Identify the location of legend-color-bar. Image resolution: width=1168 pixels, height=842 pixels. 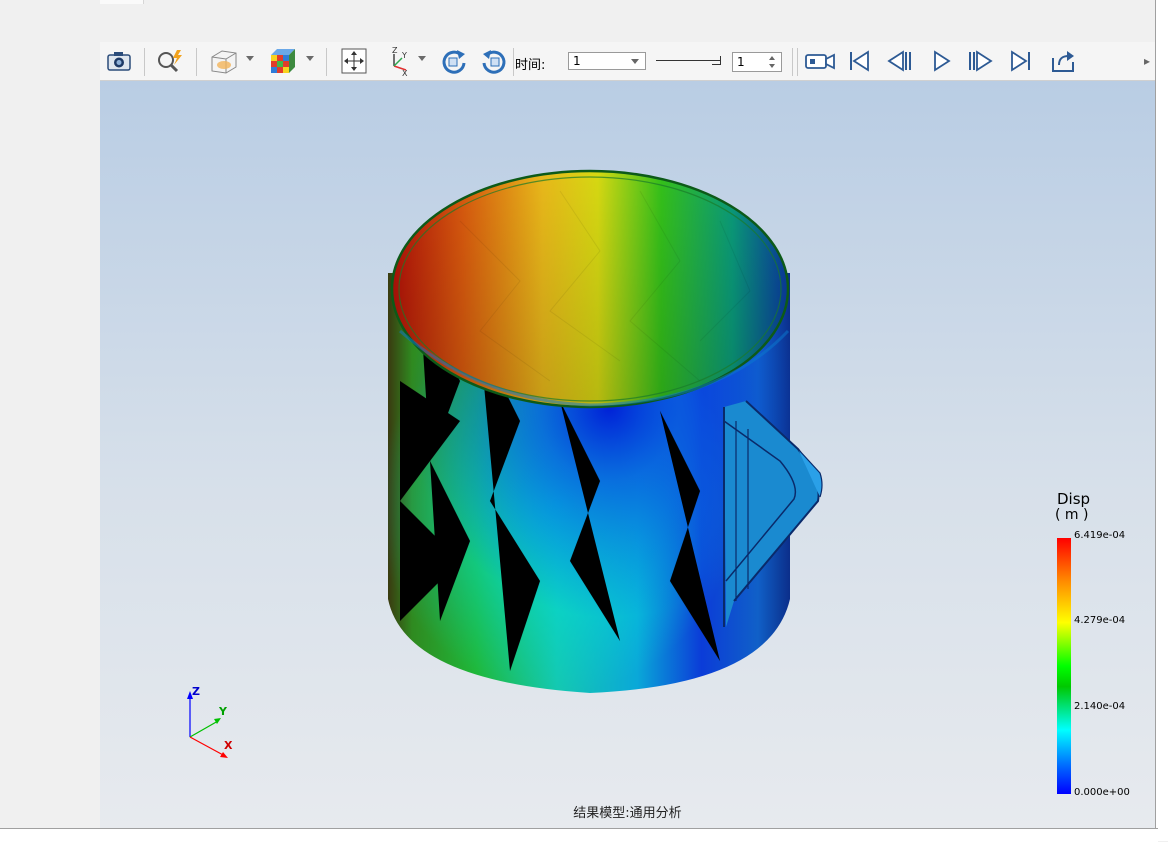
(1064, 666).